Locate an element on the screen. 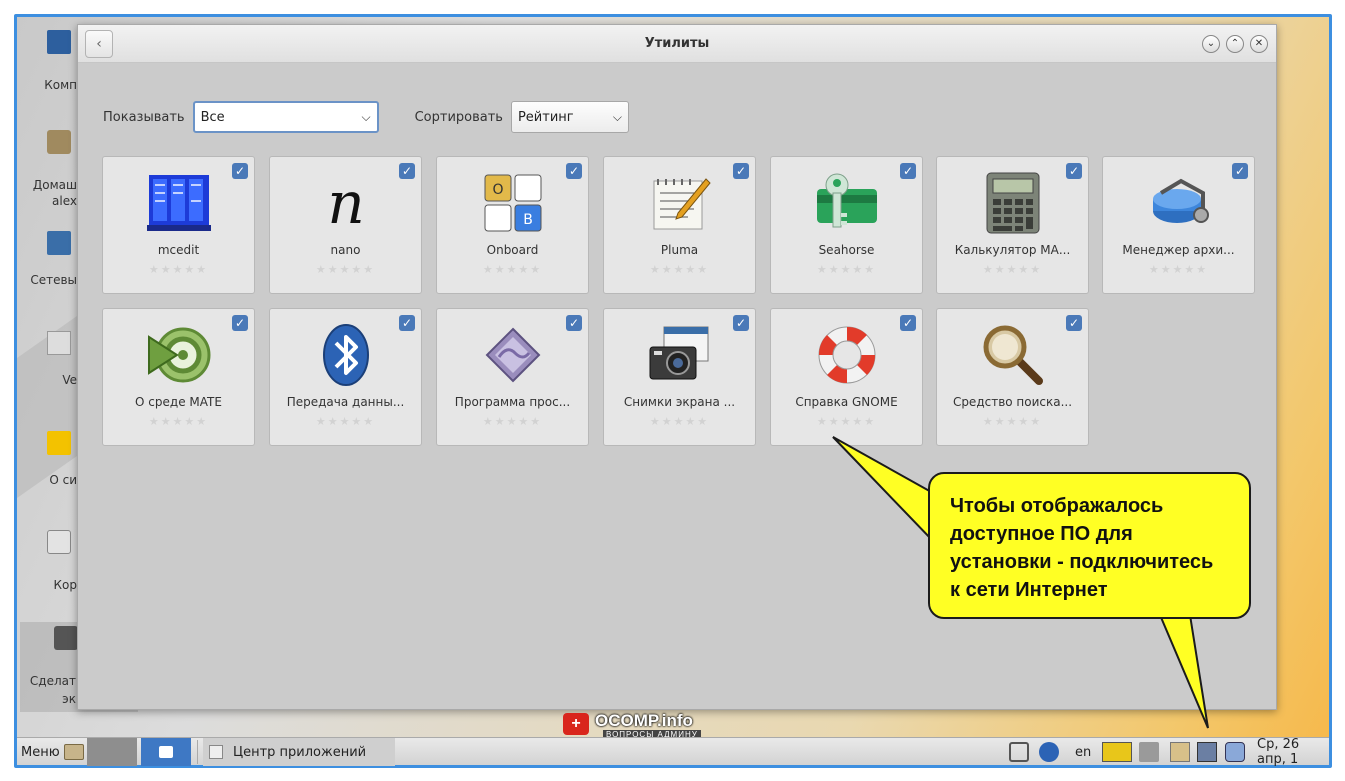 This screenshot has height=781, width=1345. app-center-task-icon is located at coordinates (216, 752).